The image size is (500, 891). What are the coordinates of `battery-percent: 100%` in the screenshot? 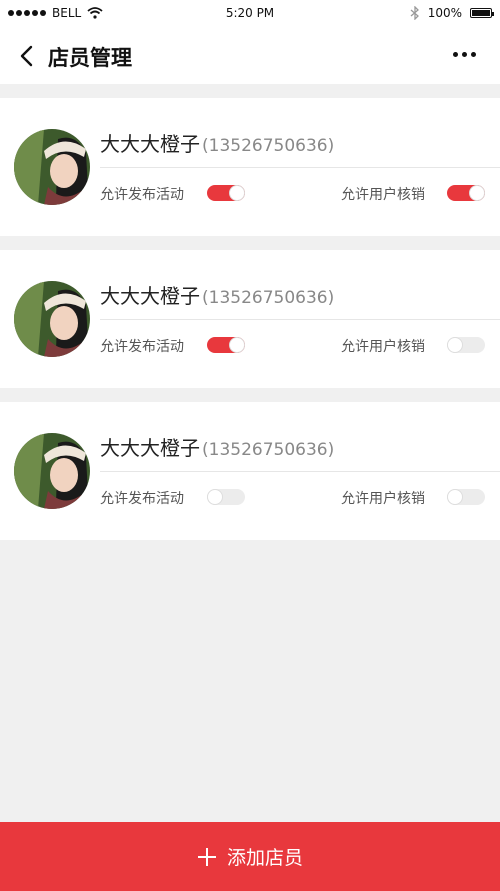 It's located at (444, 13).